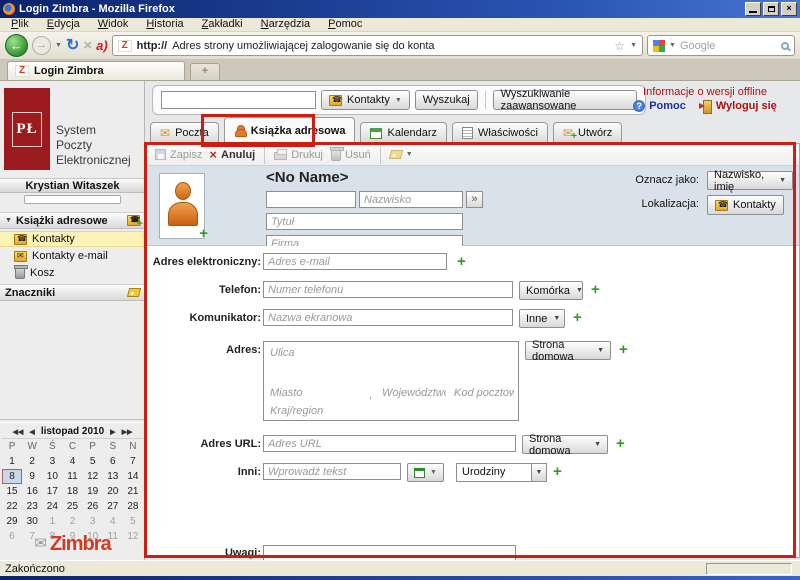 The image size is (800, 580). What do you see at coordinates (96, 70) in the screenshot?
I see `browser-tab: Login Zimbra` at bounding box center [96, 70].